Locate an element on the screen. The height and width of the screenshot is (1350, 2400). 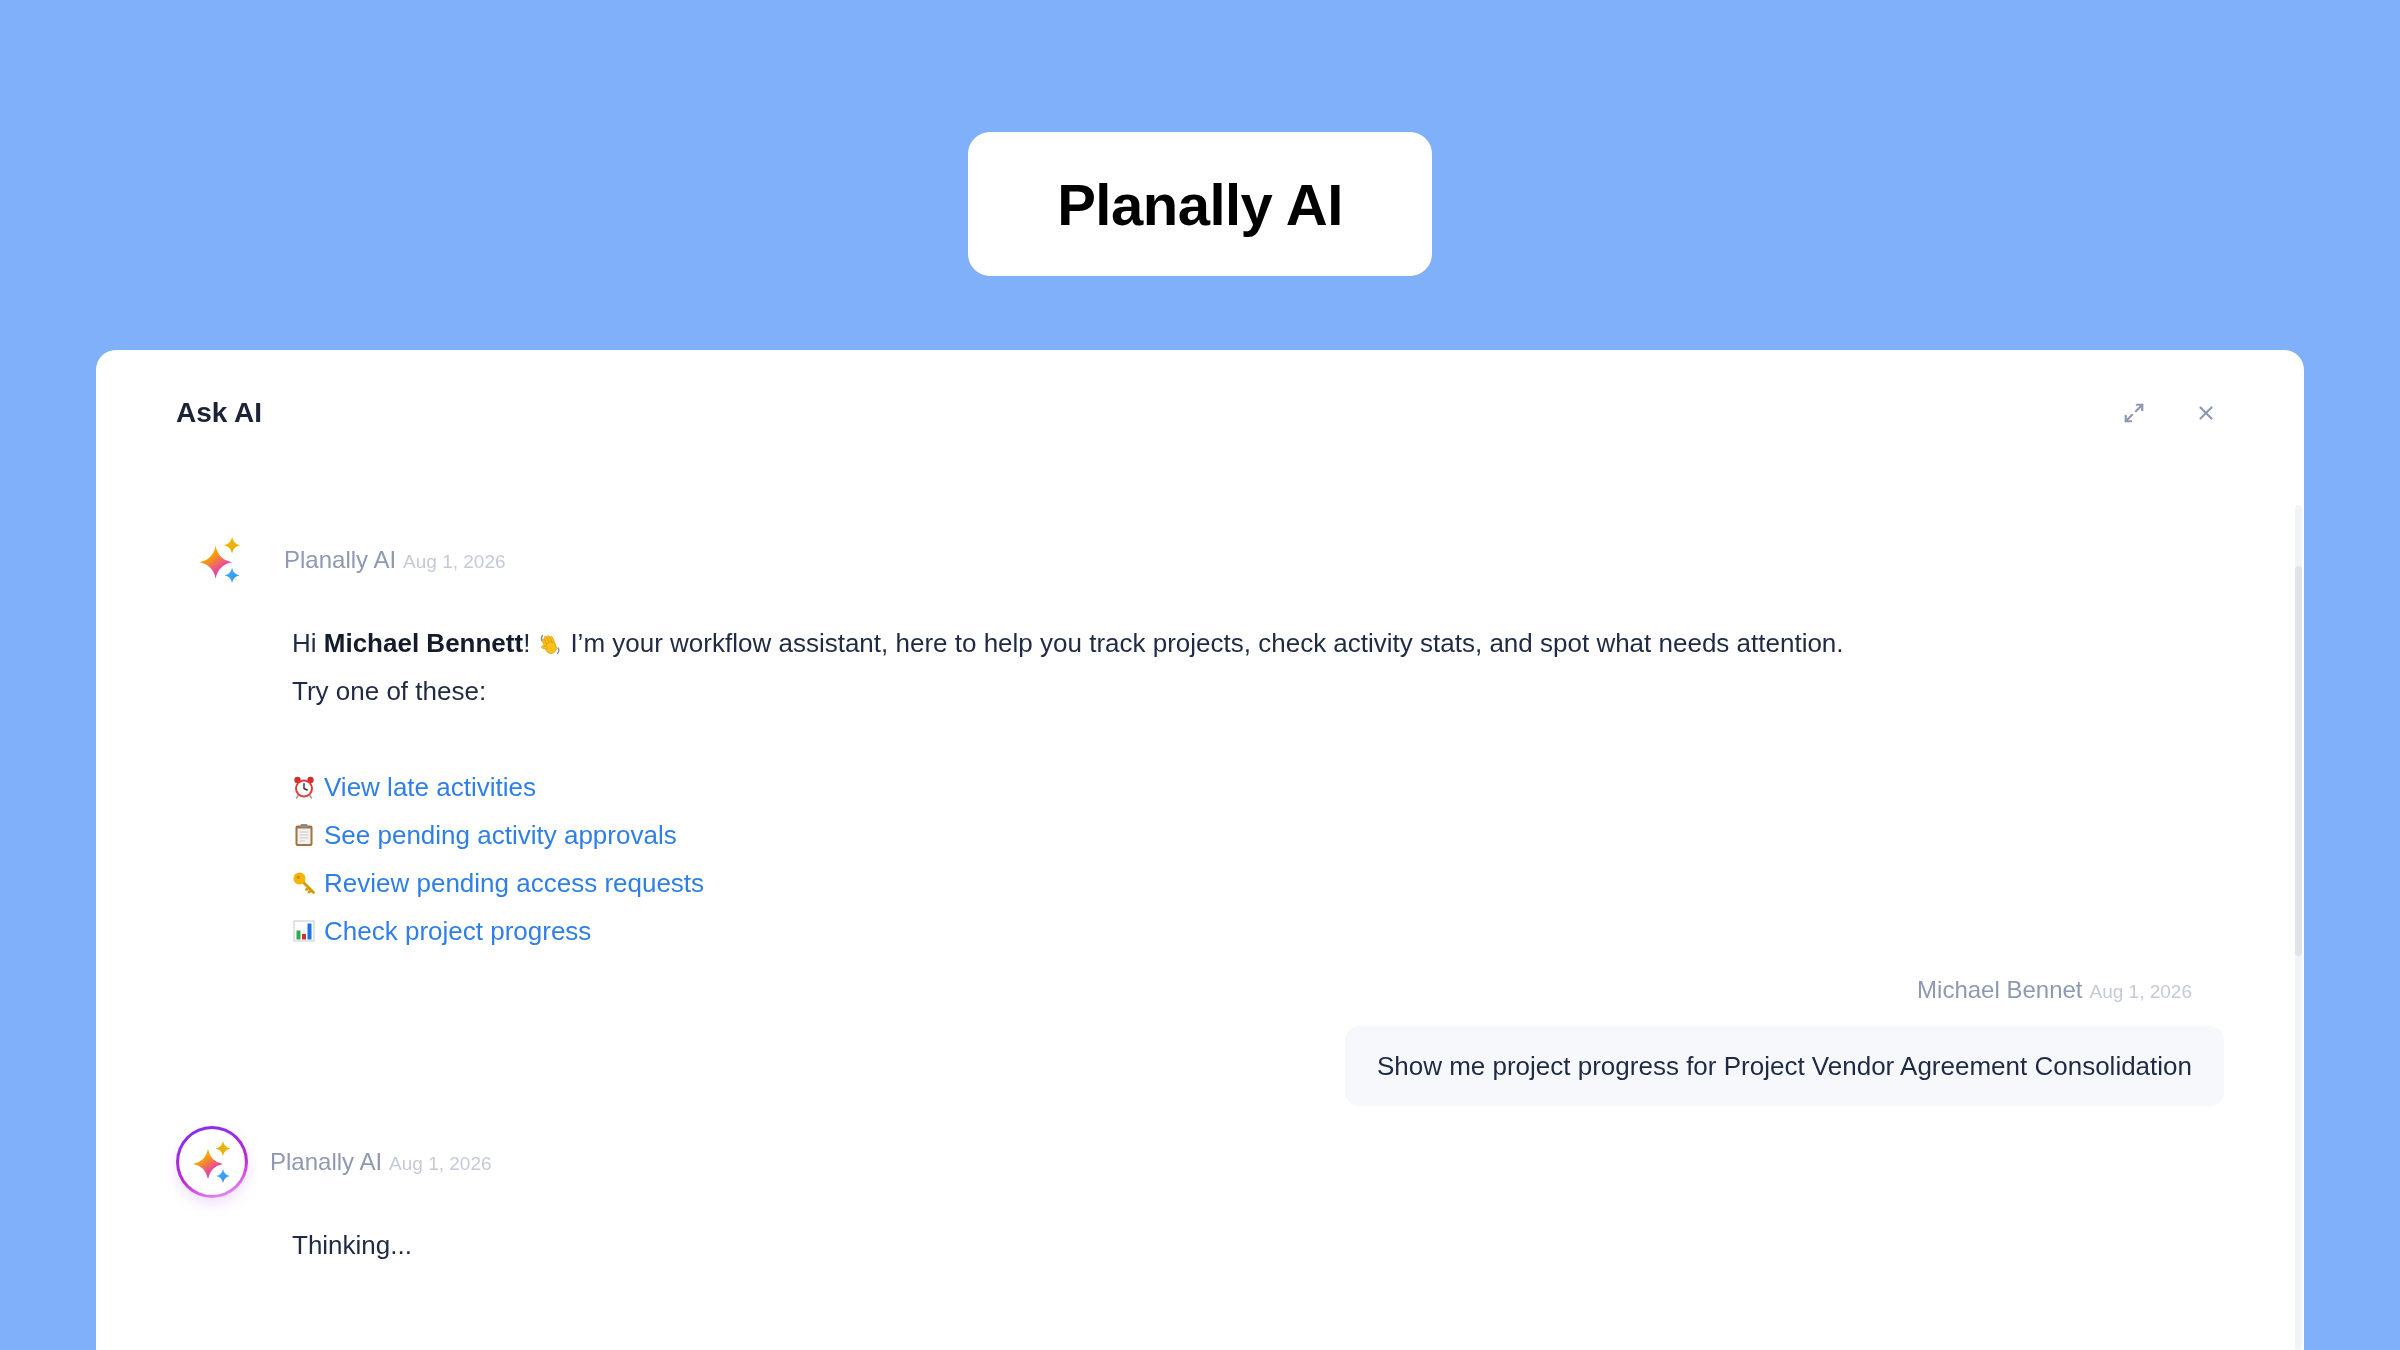
prompt-text: Try one of these: is located at coordinates (389, 691).